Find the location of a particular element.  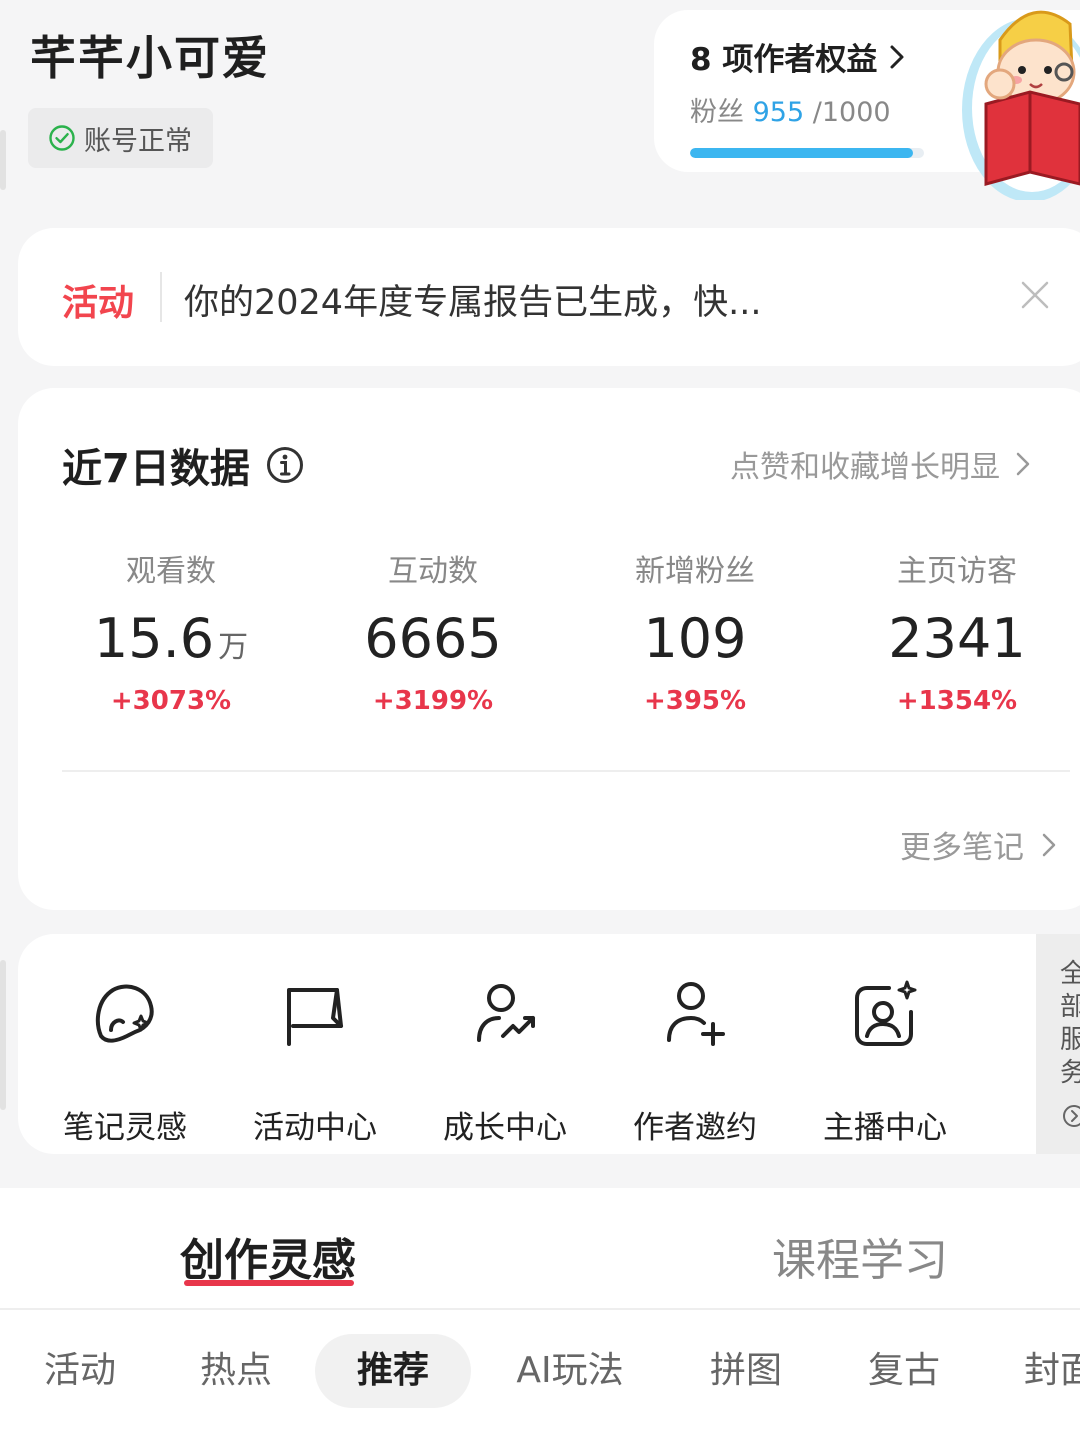

service-growth-center: 成长中心 is located at coordinates (505, 1060).